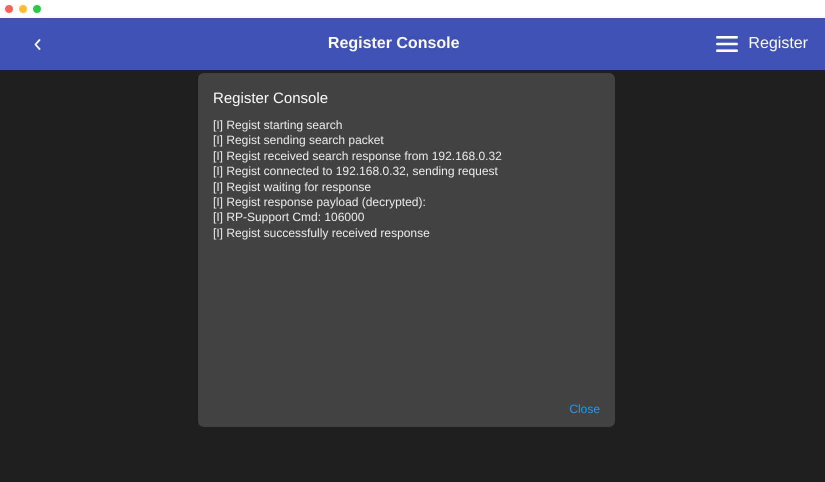 The height and width of the screenshot is (482, 825). Describe the element at coordinates (299, 141) in the screenshot. I see `log-line: [I] Regist sending search packet` at that location.